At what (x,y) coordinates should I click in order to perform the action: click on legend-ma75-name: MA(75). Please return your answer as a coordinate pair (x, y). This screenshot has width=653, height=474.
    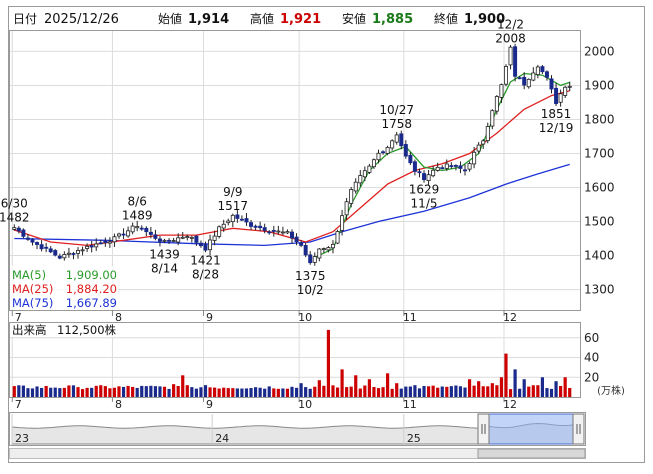
    Looking at the image, I should click on (32, 303).